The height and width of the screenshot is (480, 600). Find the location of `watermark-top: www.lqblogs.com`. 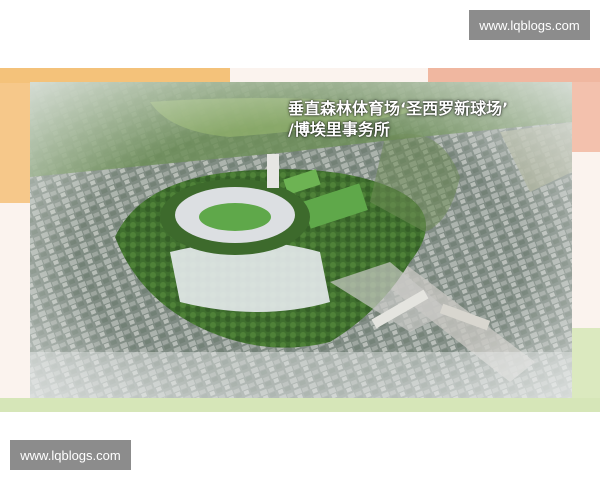

watermark-top: www.lqblogs.com is located at coordinates (529, 25).